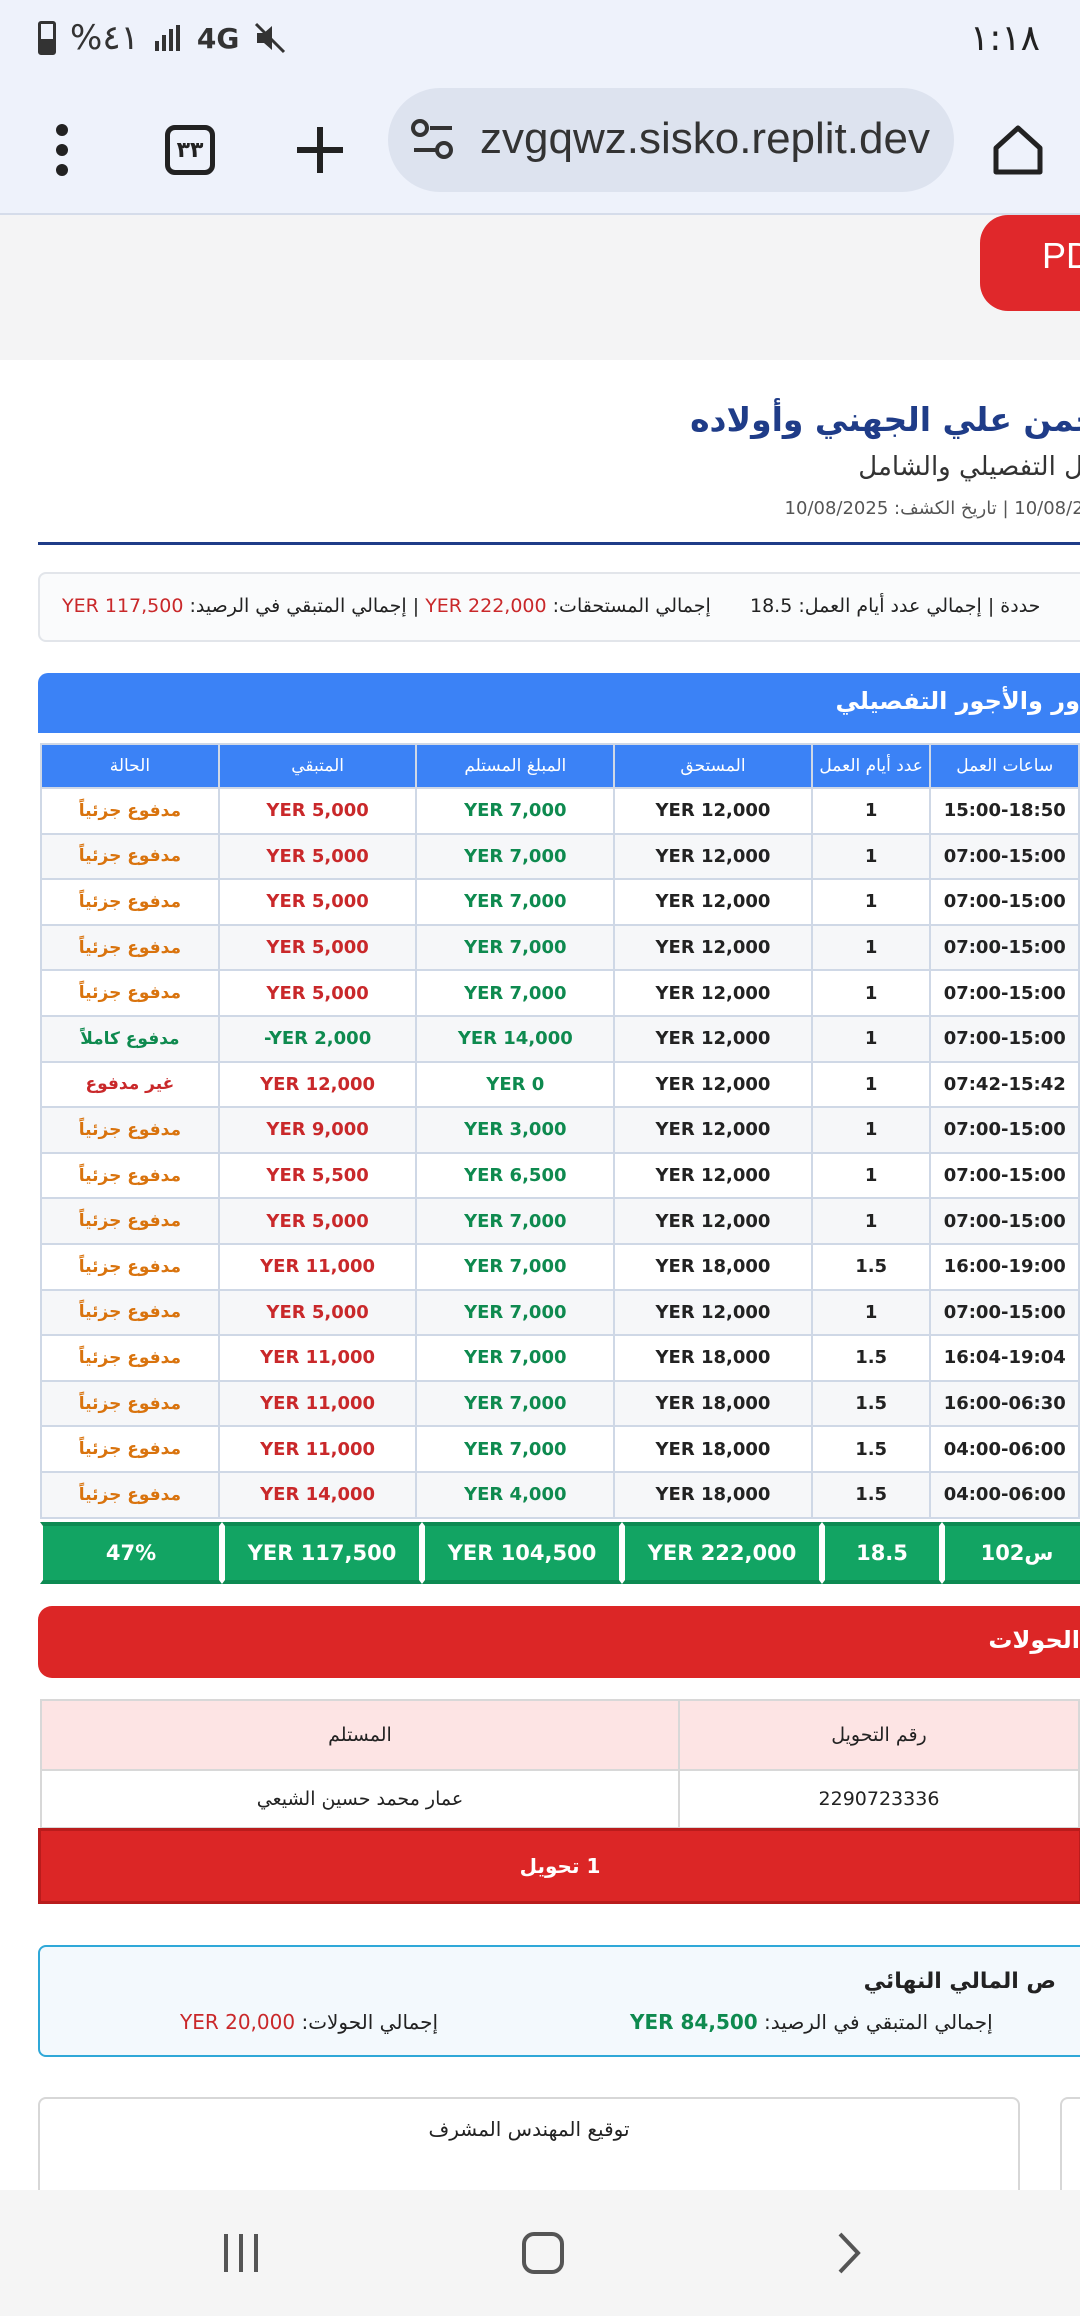 The width and height of the screenshot is (1080, 2316). What do you see at coordinates (1004, 1266) in the screenshot?
I see `hours-cell: 16:00-19:00` at bounding box center [1004, 1266].